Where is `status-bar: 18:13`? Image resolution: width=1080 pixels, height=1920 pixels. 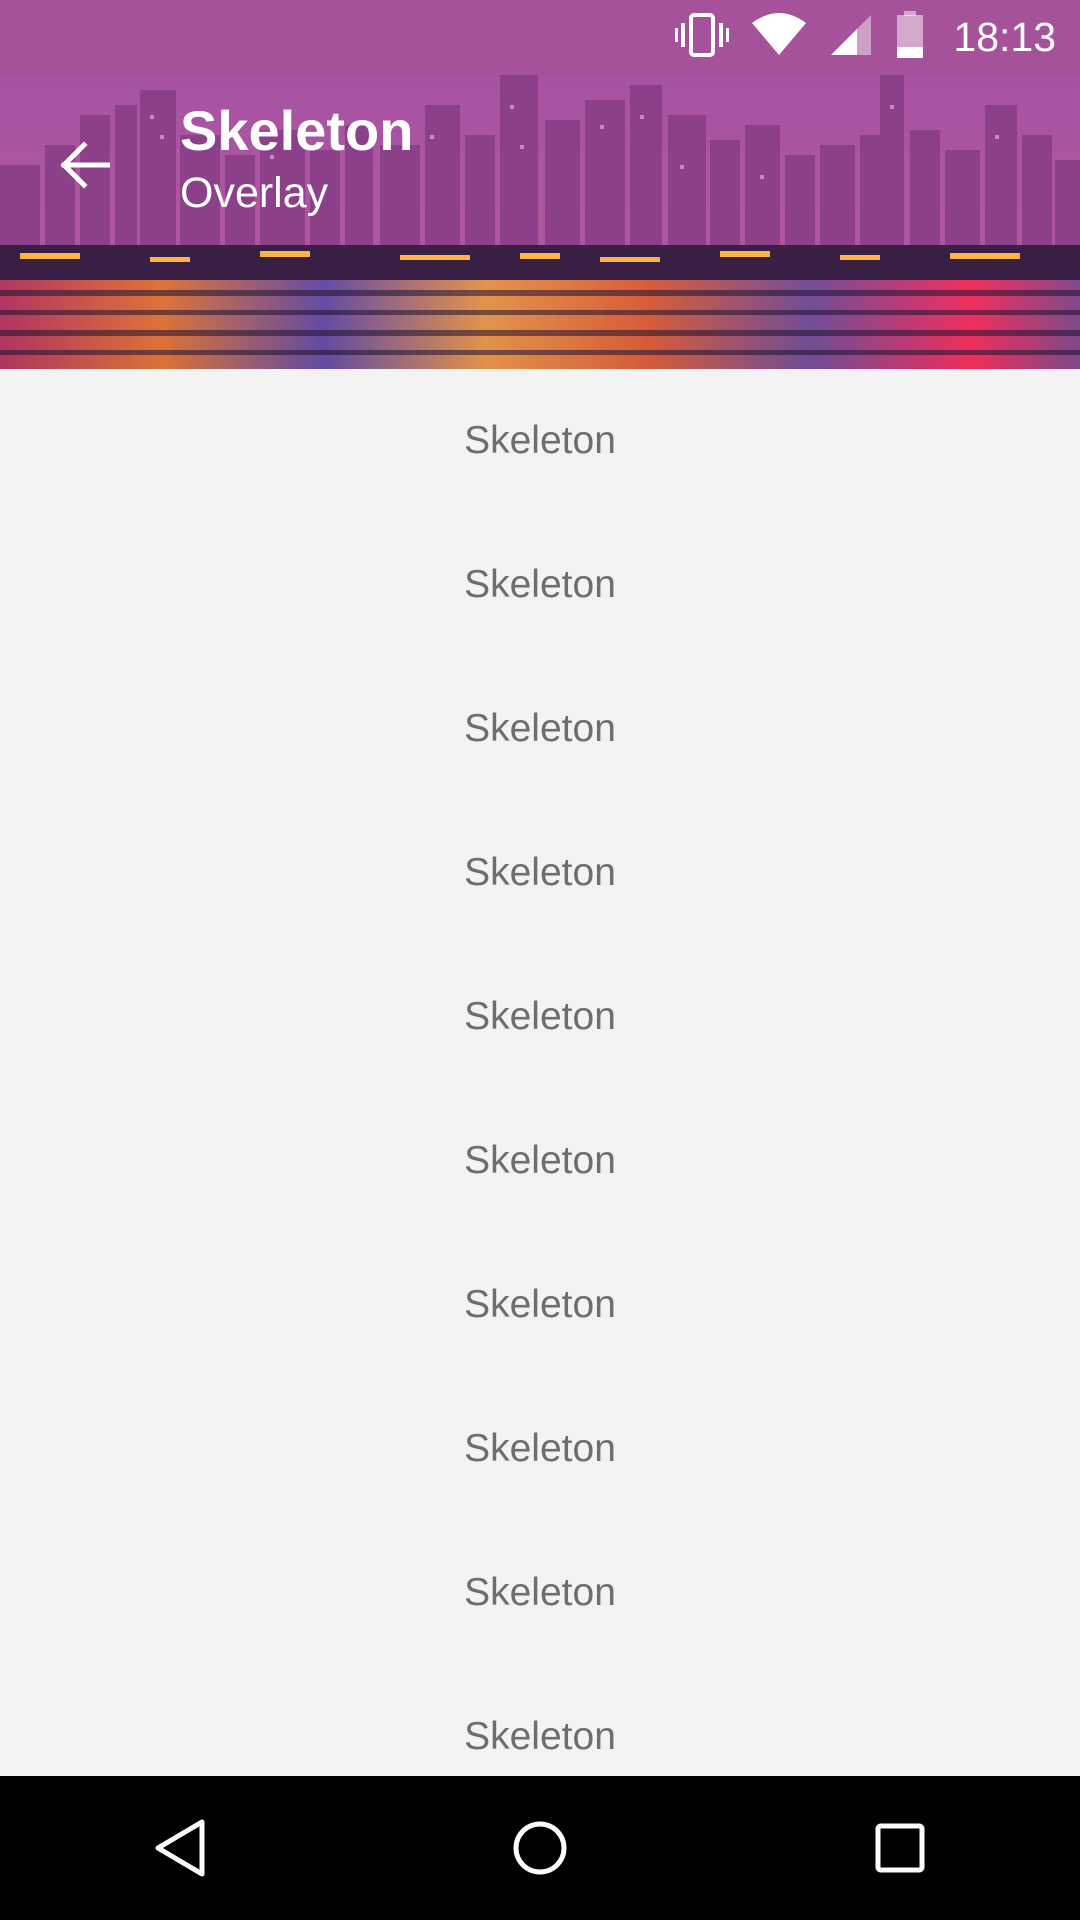
status-bar: 18:13 is located at coordinates (540, 37).